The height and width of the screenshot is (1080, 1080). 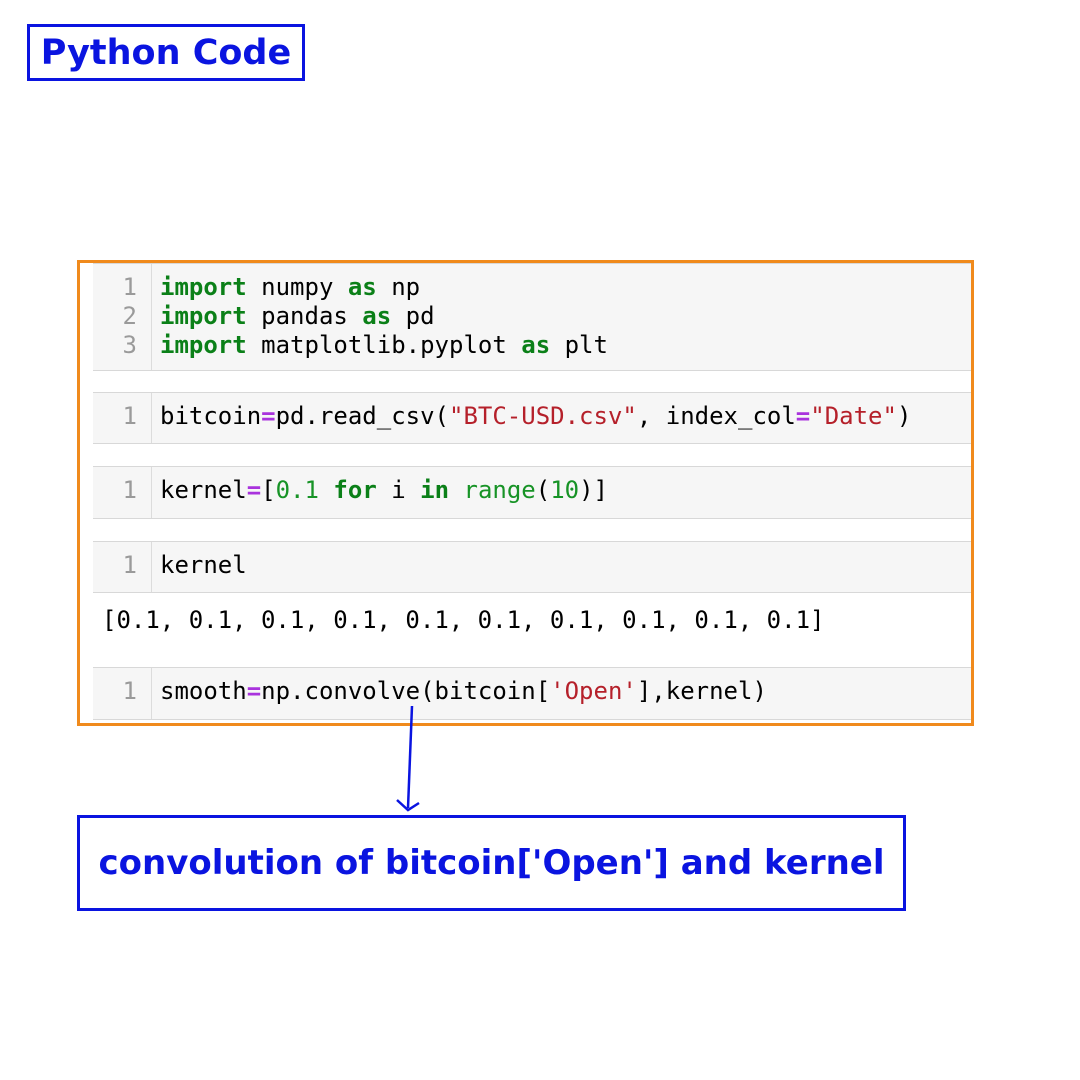 What do you see at coordinates (408, 758) in the screenshot?
I see `down-arrow-icon` at bounding box center [408, 758].